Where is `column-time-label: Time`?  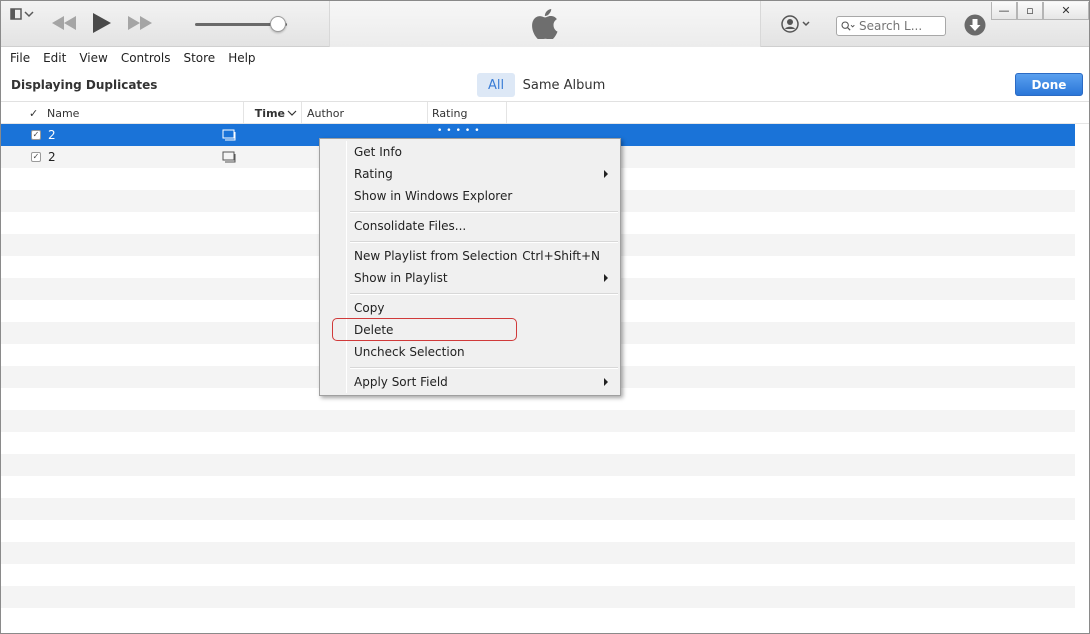
column-time-label: Time is located at coordinates (269, 113).